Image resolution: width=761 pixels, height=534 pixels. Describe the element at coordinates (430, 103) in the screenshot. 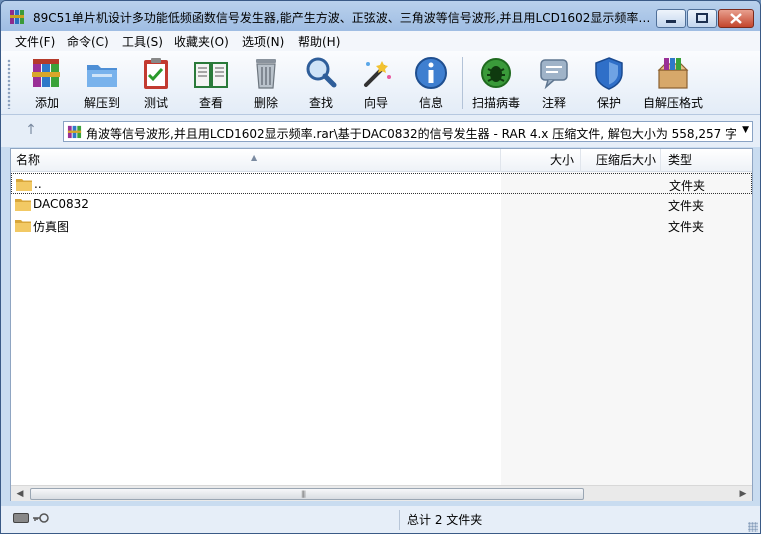

I see `info-label: 信息` at that location.